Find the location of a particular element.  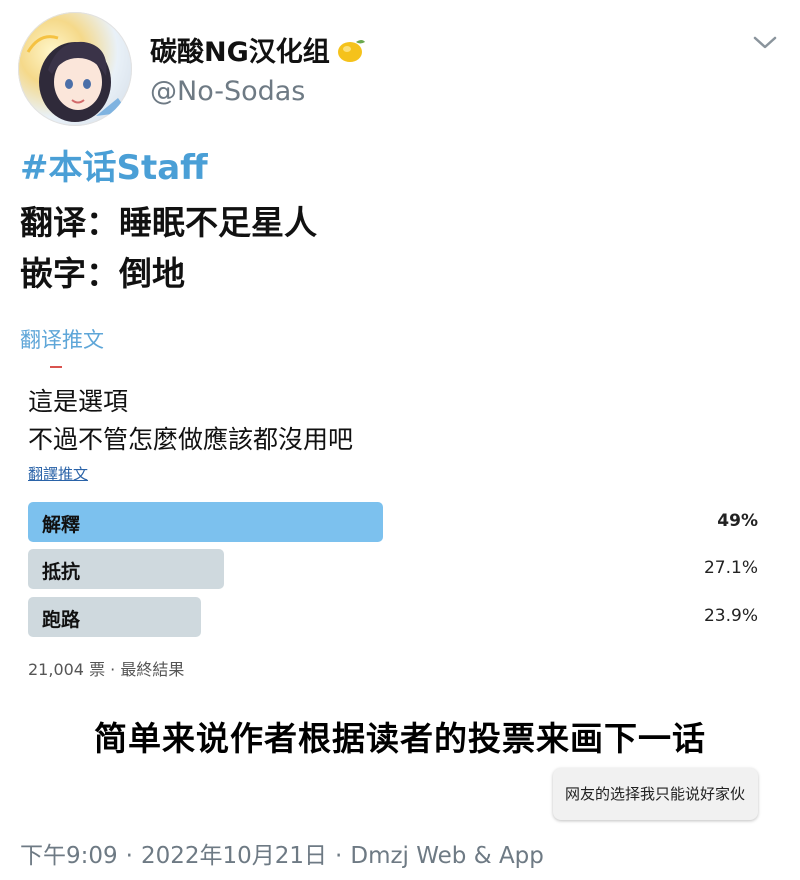

quoted-text-line: 這是選項 is located at coordinates (78, 401).